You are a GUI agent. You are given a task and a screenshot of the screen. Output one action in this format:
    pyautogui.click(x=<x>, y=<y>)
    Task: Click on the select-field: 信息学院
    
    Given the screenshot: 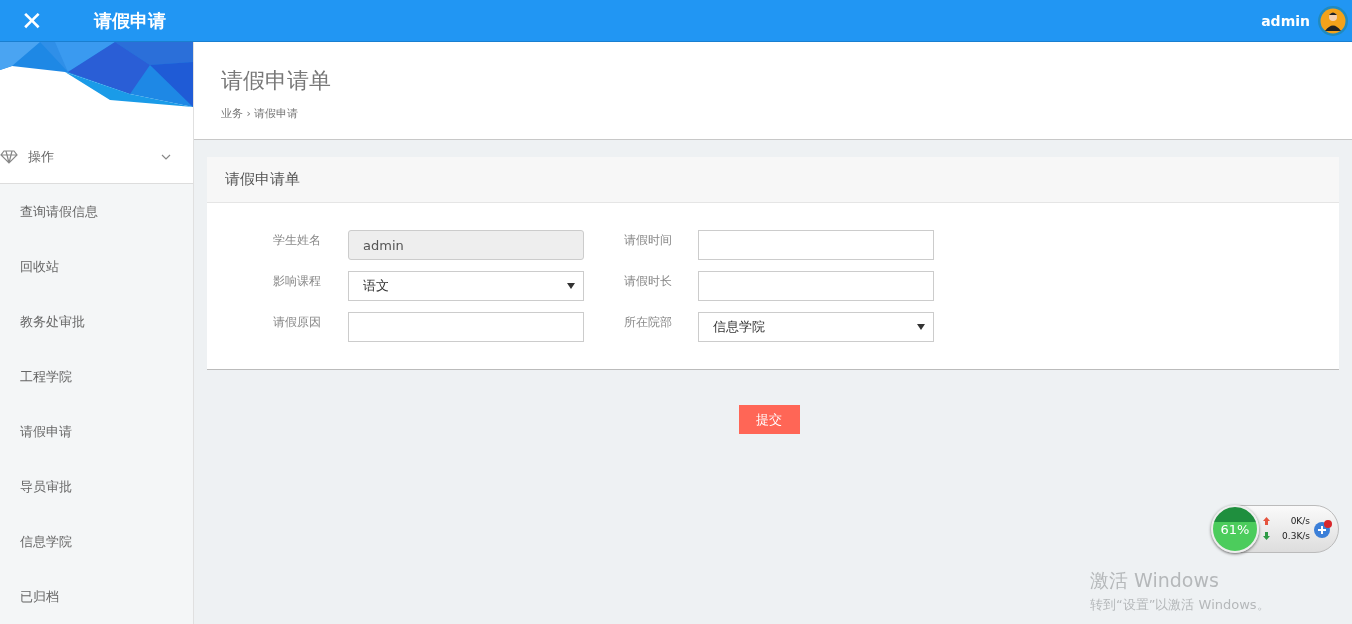 What is the action you would take?
    pyautogui.click(x=816, y=327)
    